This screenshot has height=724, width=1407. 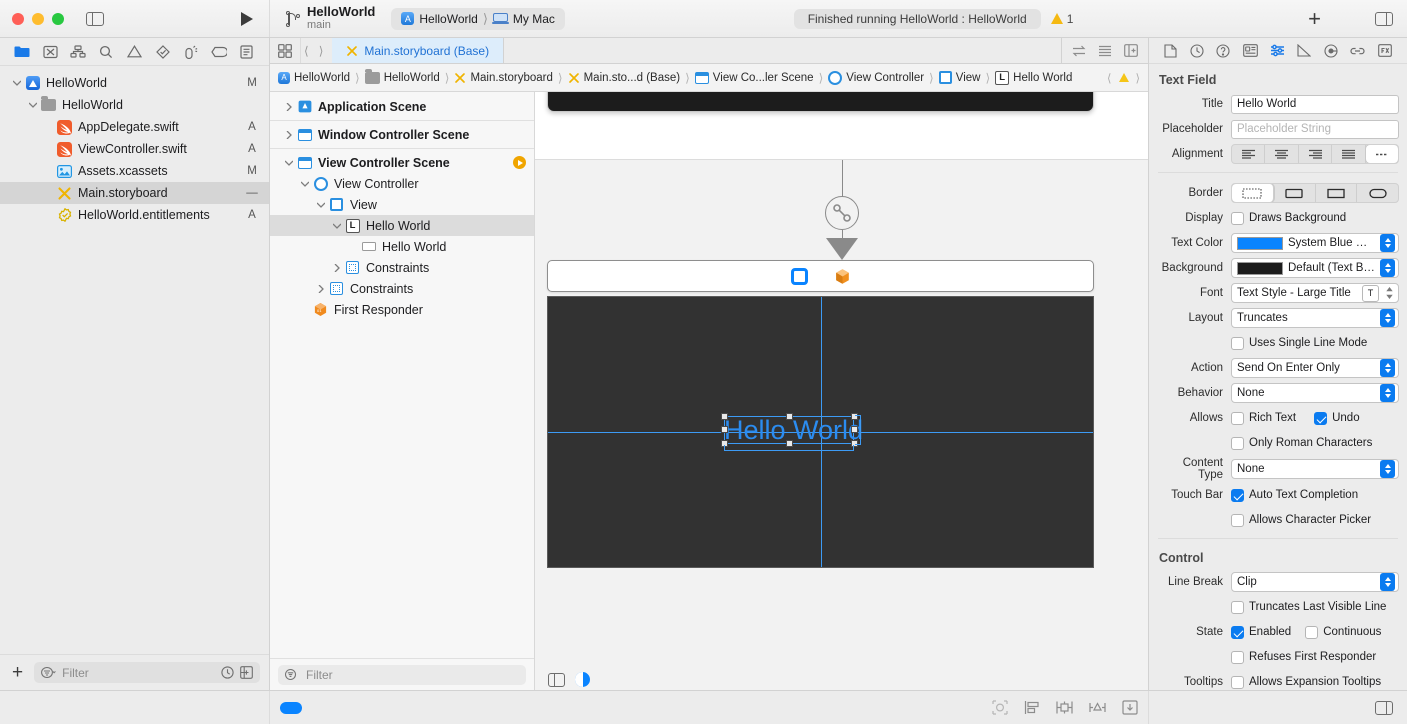 I want to click on toggle-inspector-button, so click(x=1384, y=18).